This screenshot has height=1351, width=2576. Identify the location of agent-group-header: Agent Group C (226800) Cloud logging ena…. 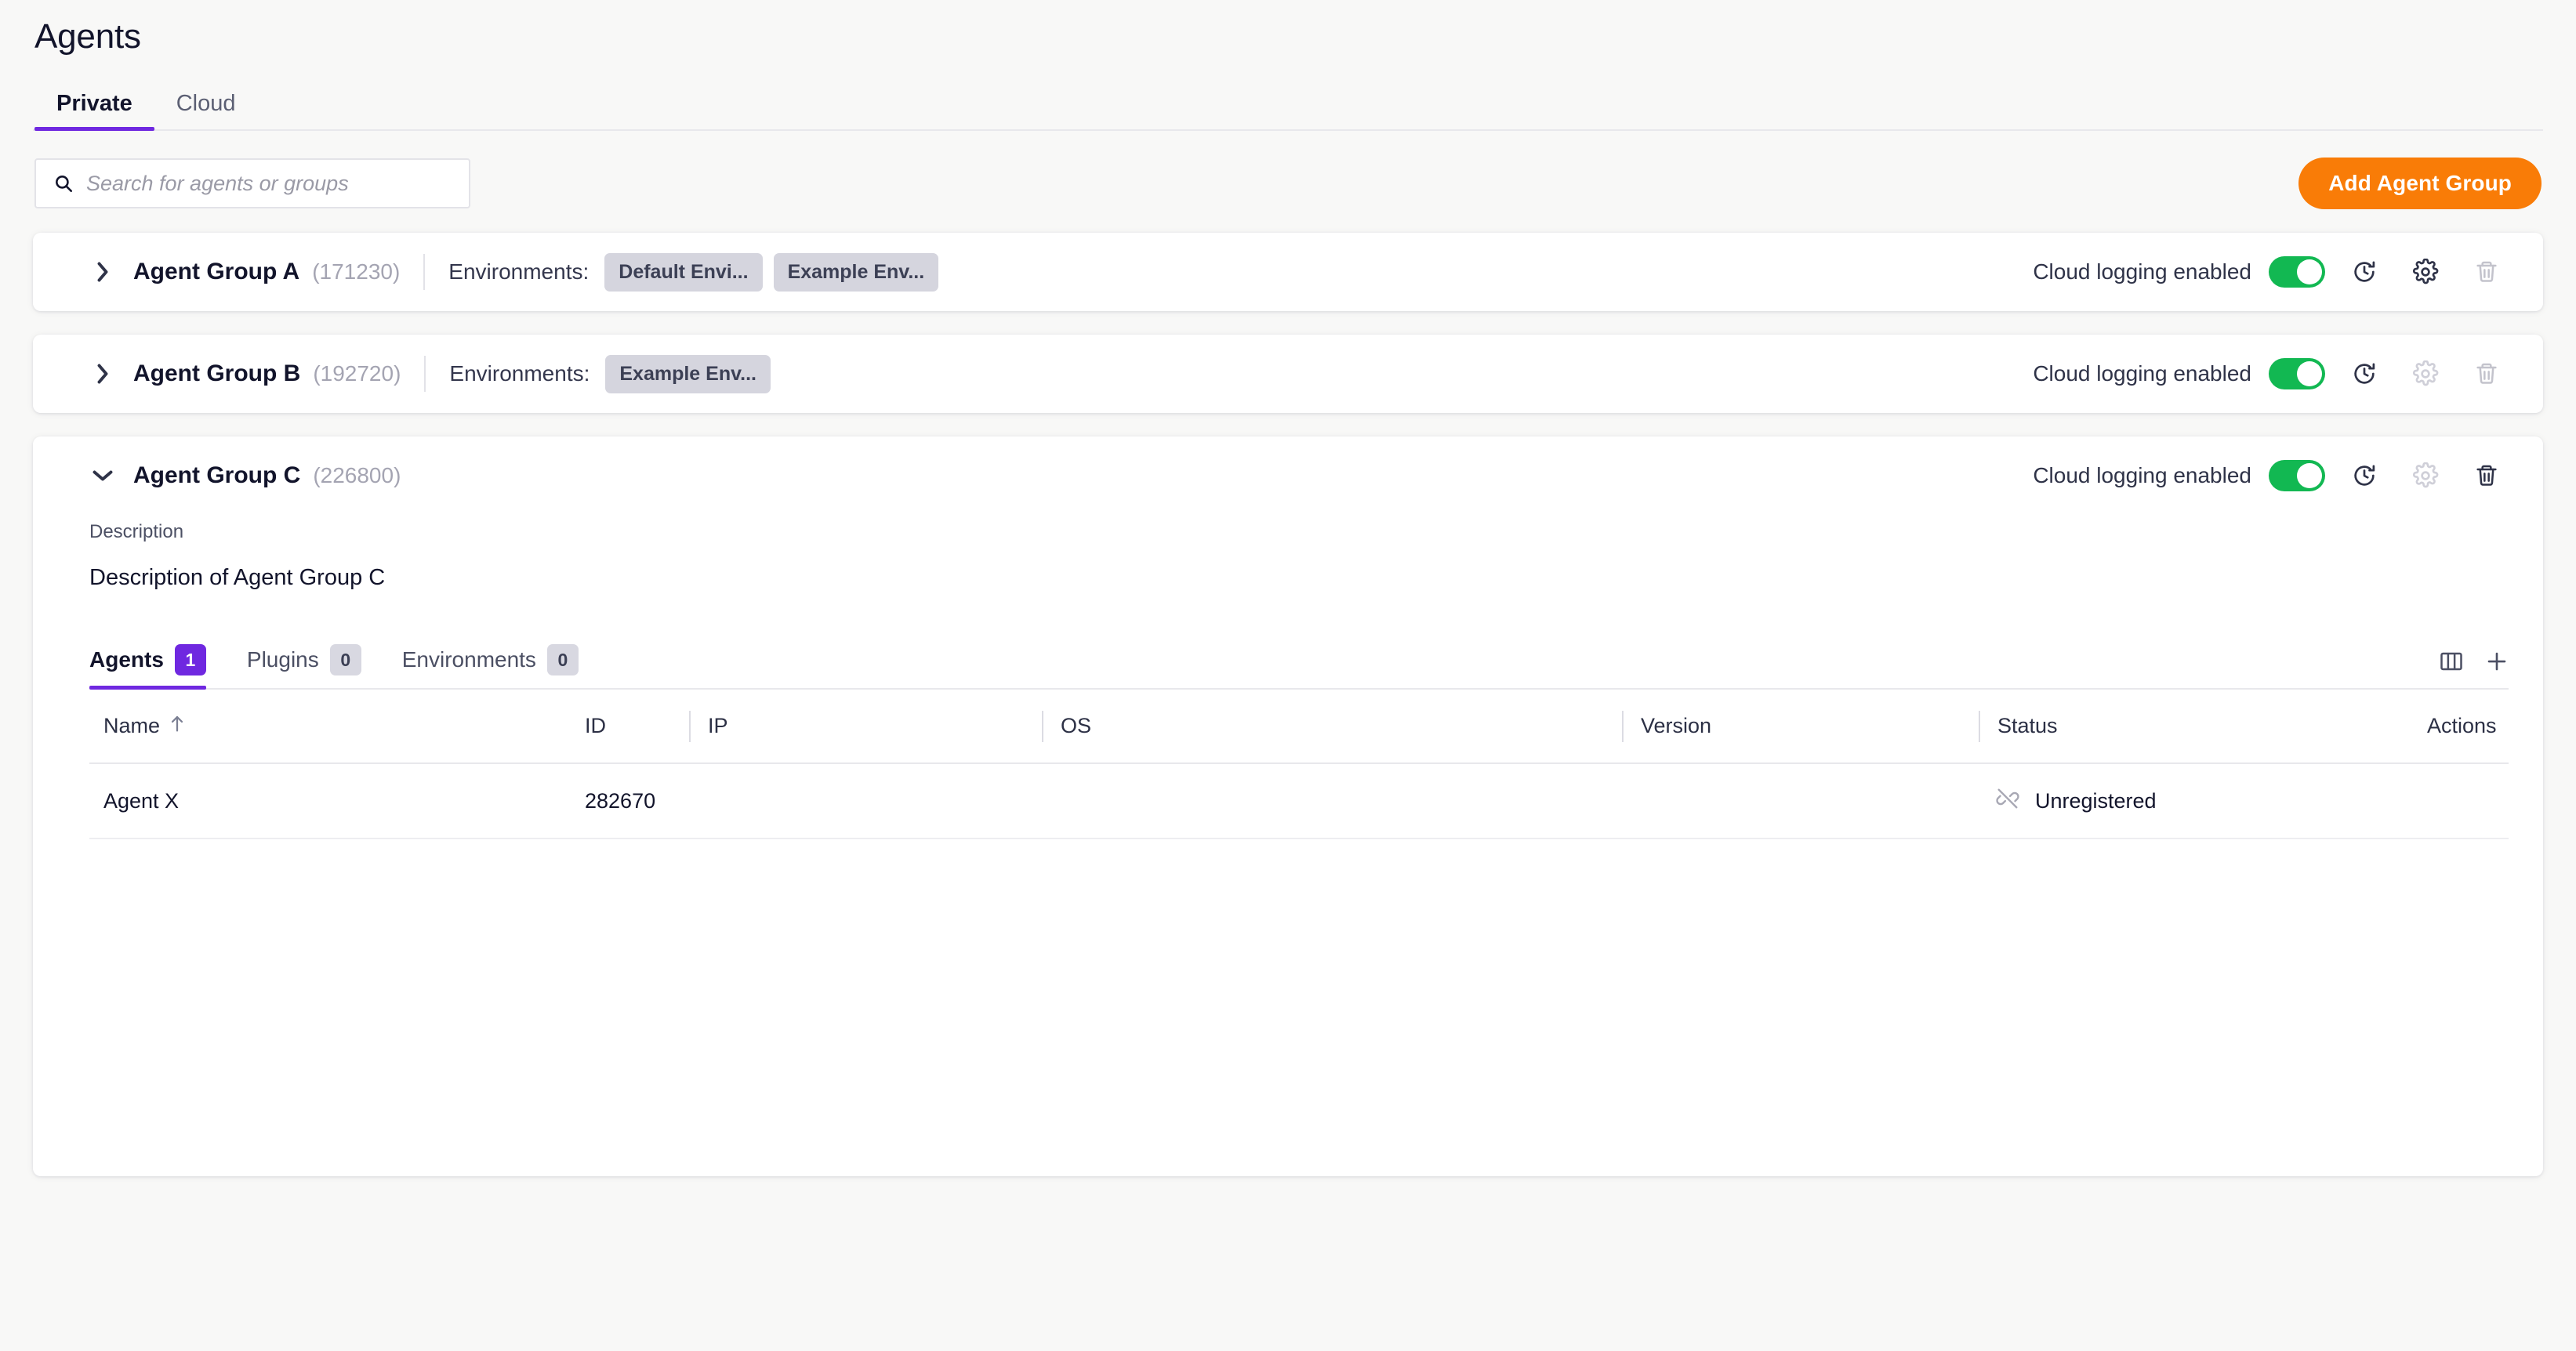
(1288, 475).